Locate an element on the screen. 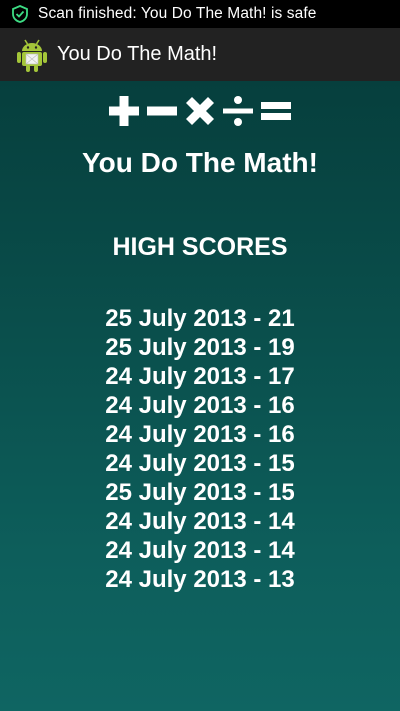  minus-icon is located at coordinates (162, 111).